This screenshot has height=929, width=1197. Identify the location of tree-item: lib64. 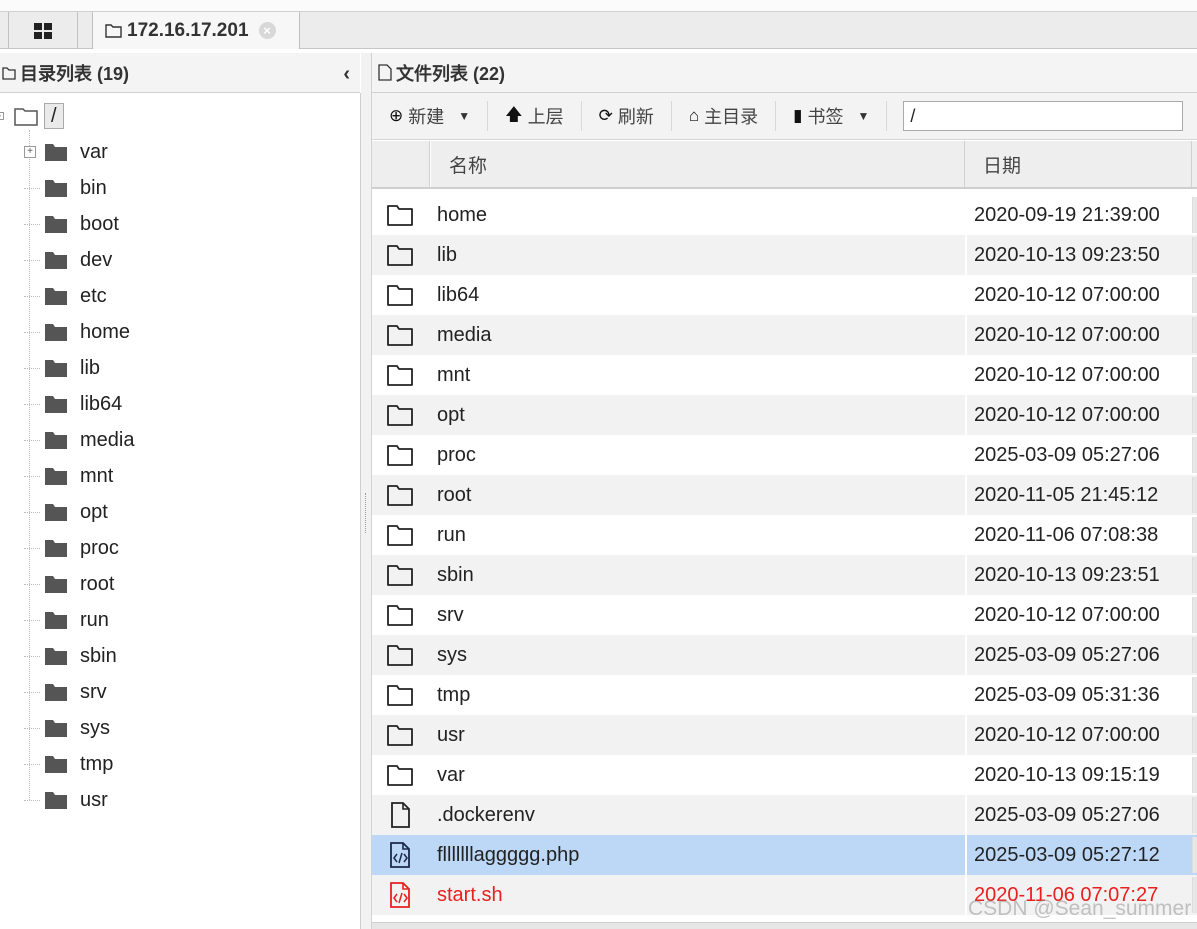
(73, 404).